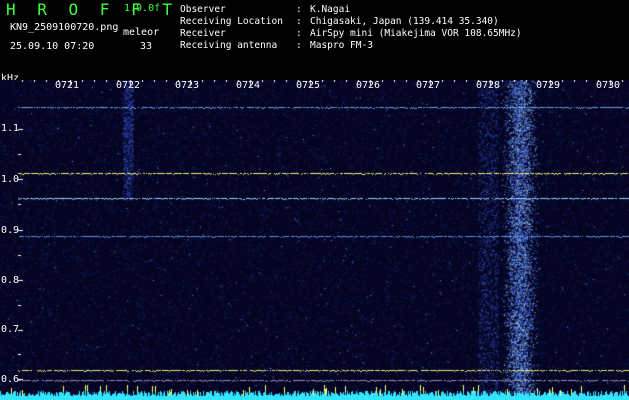  I want to click on meta-value: K.Nagai, so click(330, 9).